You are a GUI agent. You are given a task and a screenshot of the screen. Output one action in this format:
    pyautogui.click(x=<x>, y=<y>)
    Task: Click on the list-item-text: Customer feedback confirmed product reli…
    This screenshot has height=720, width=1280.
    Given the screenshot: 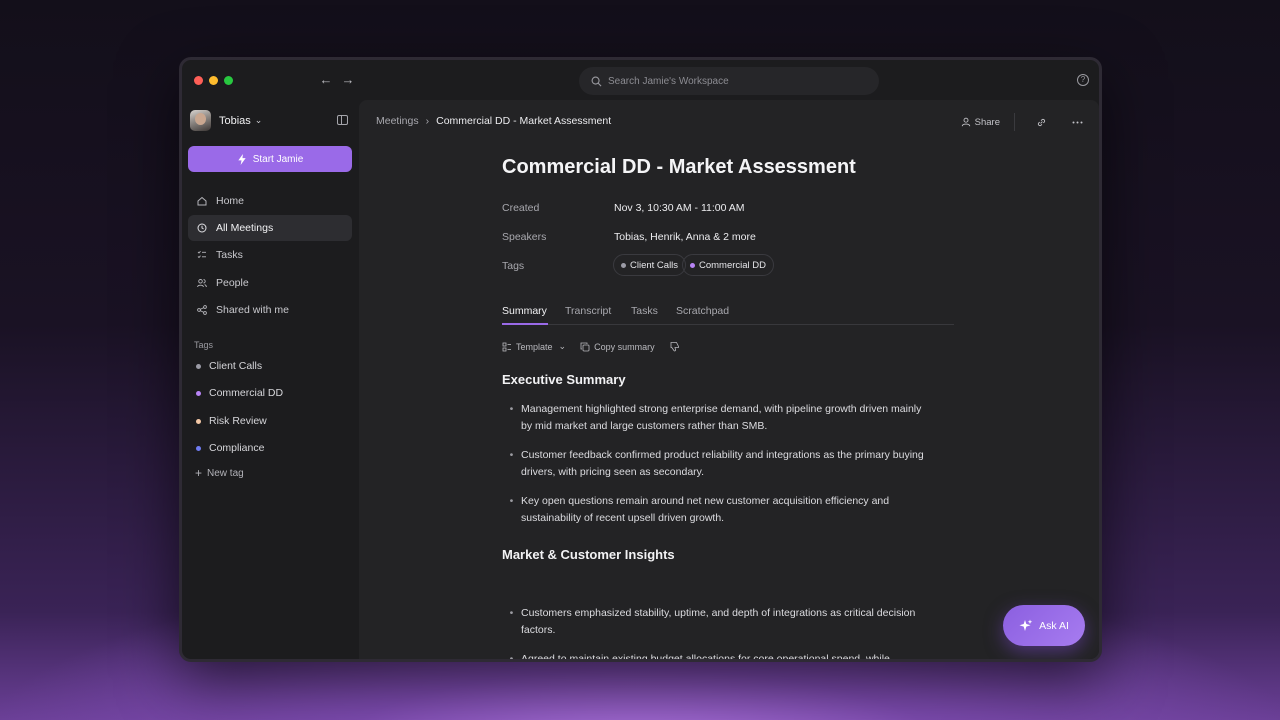 What is the action you would take?
    pyautogui.click(x=722, y=463)
    